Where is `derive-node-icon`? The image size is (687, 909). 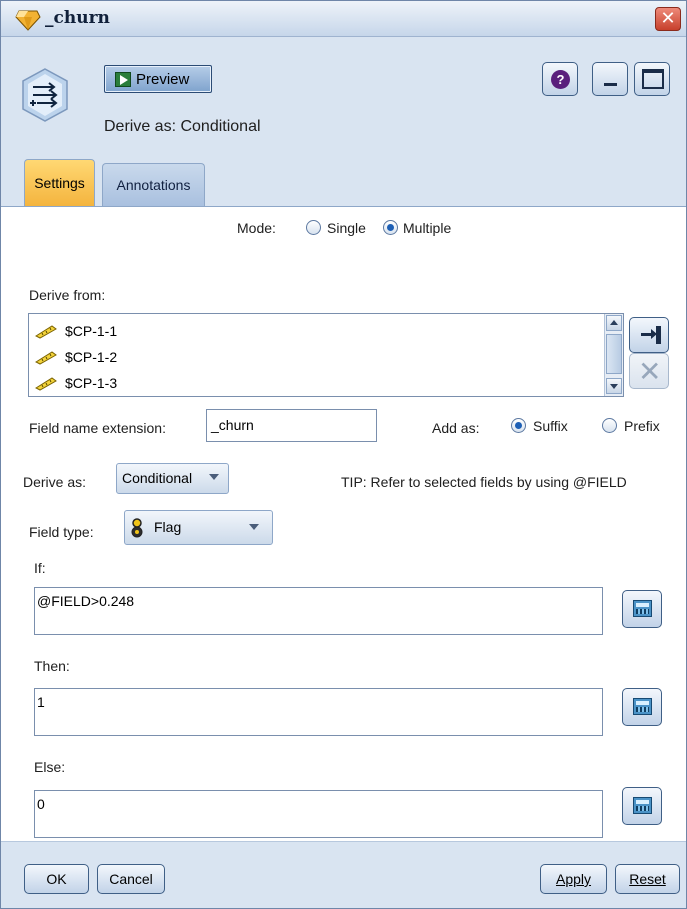 derive-node-icon is located at coordinates (45, 95).